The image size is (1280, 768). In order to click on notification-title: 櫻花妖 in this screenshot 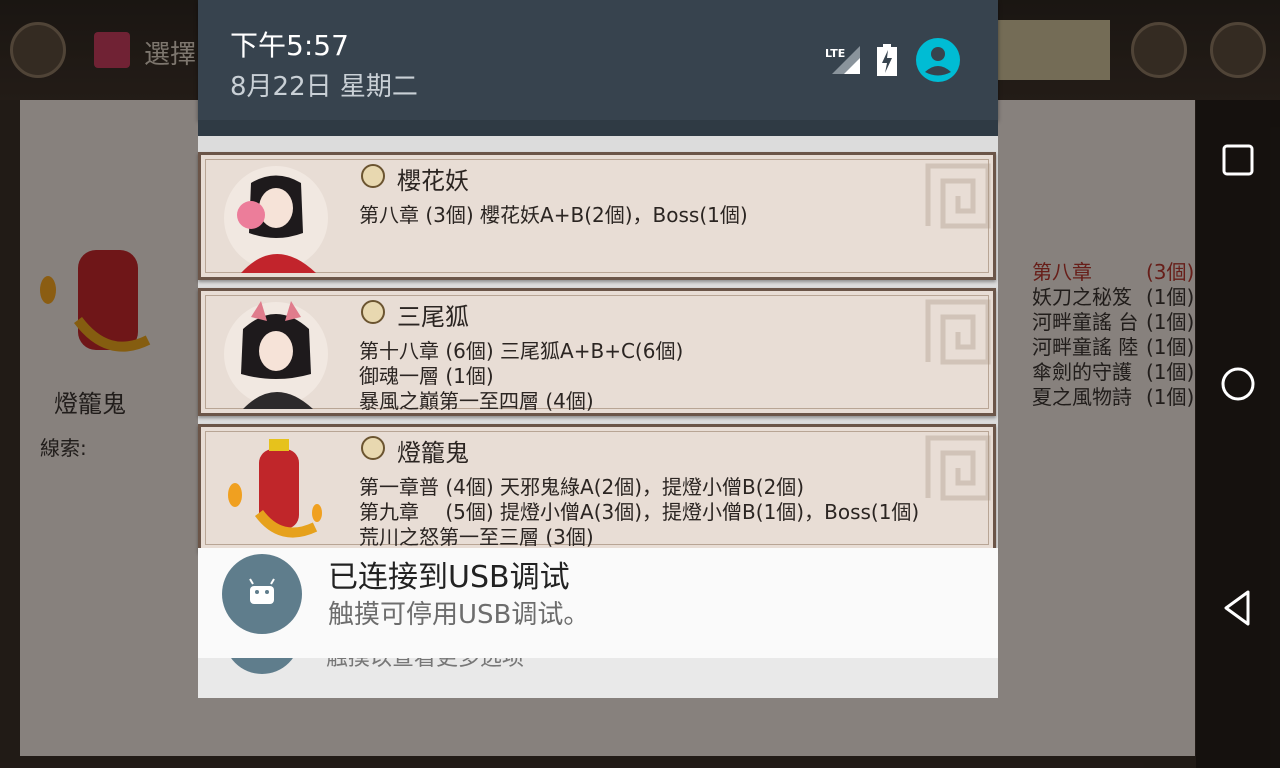, I will do `click(433, 181)`.